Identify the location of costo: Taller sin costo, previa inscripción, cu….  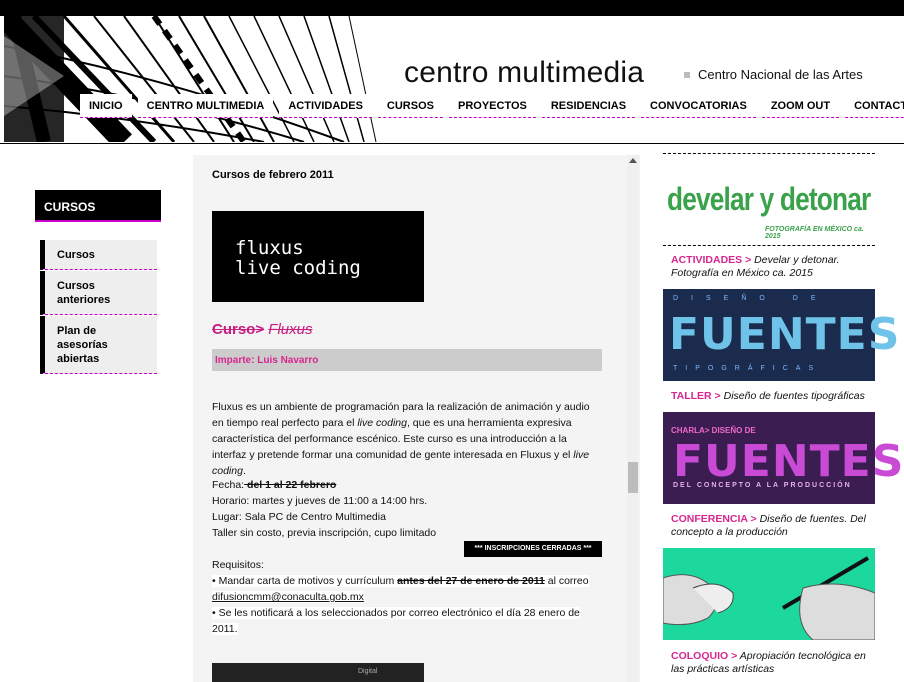
(324, 533).